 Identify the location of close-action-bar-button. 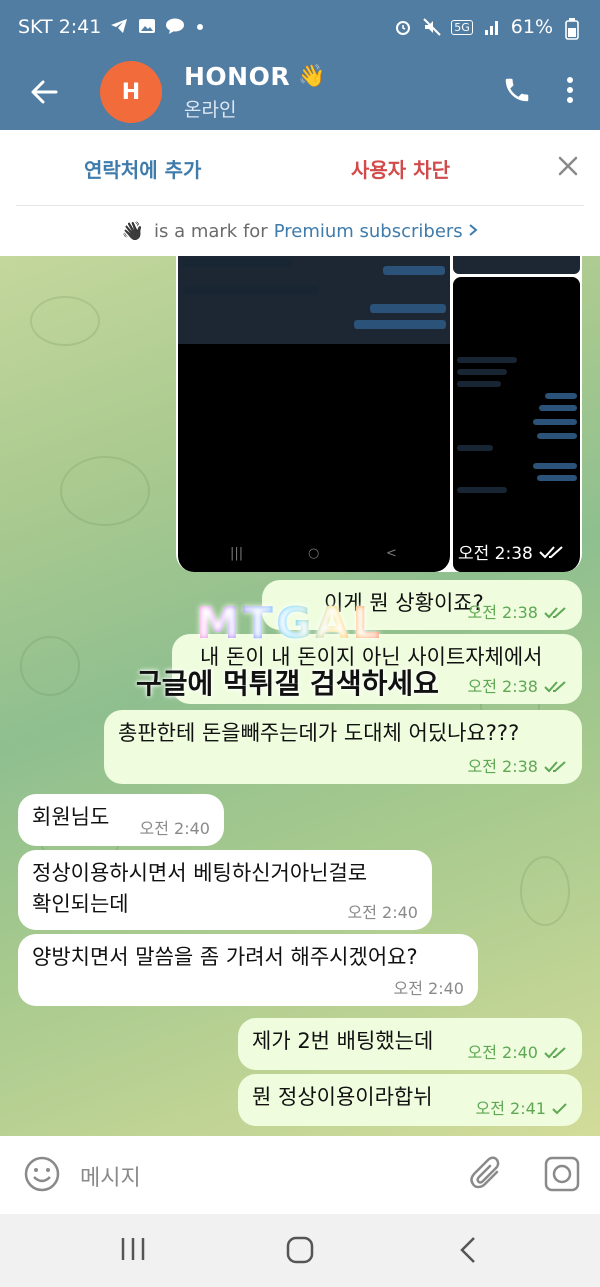
(568, 168).